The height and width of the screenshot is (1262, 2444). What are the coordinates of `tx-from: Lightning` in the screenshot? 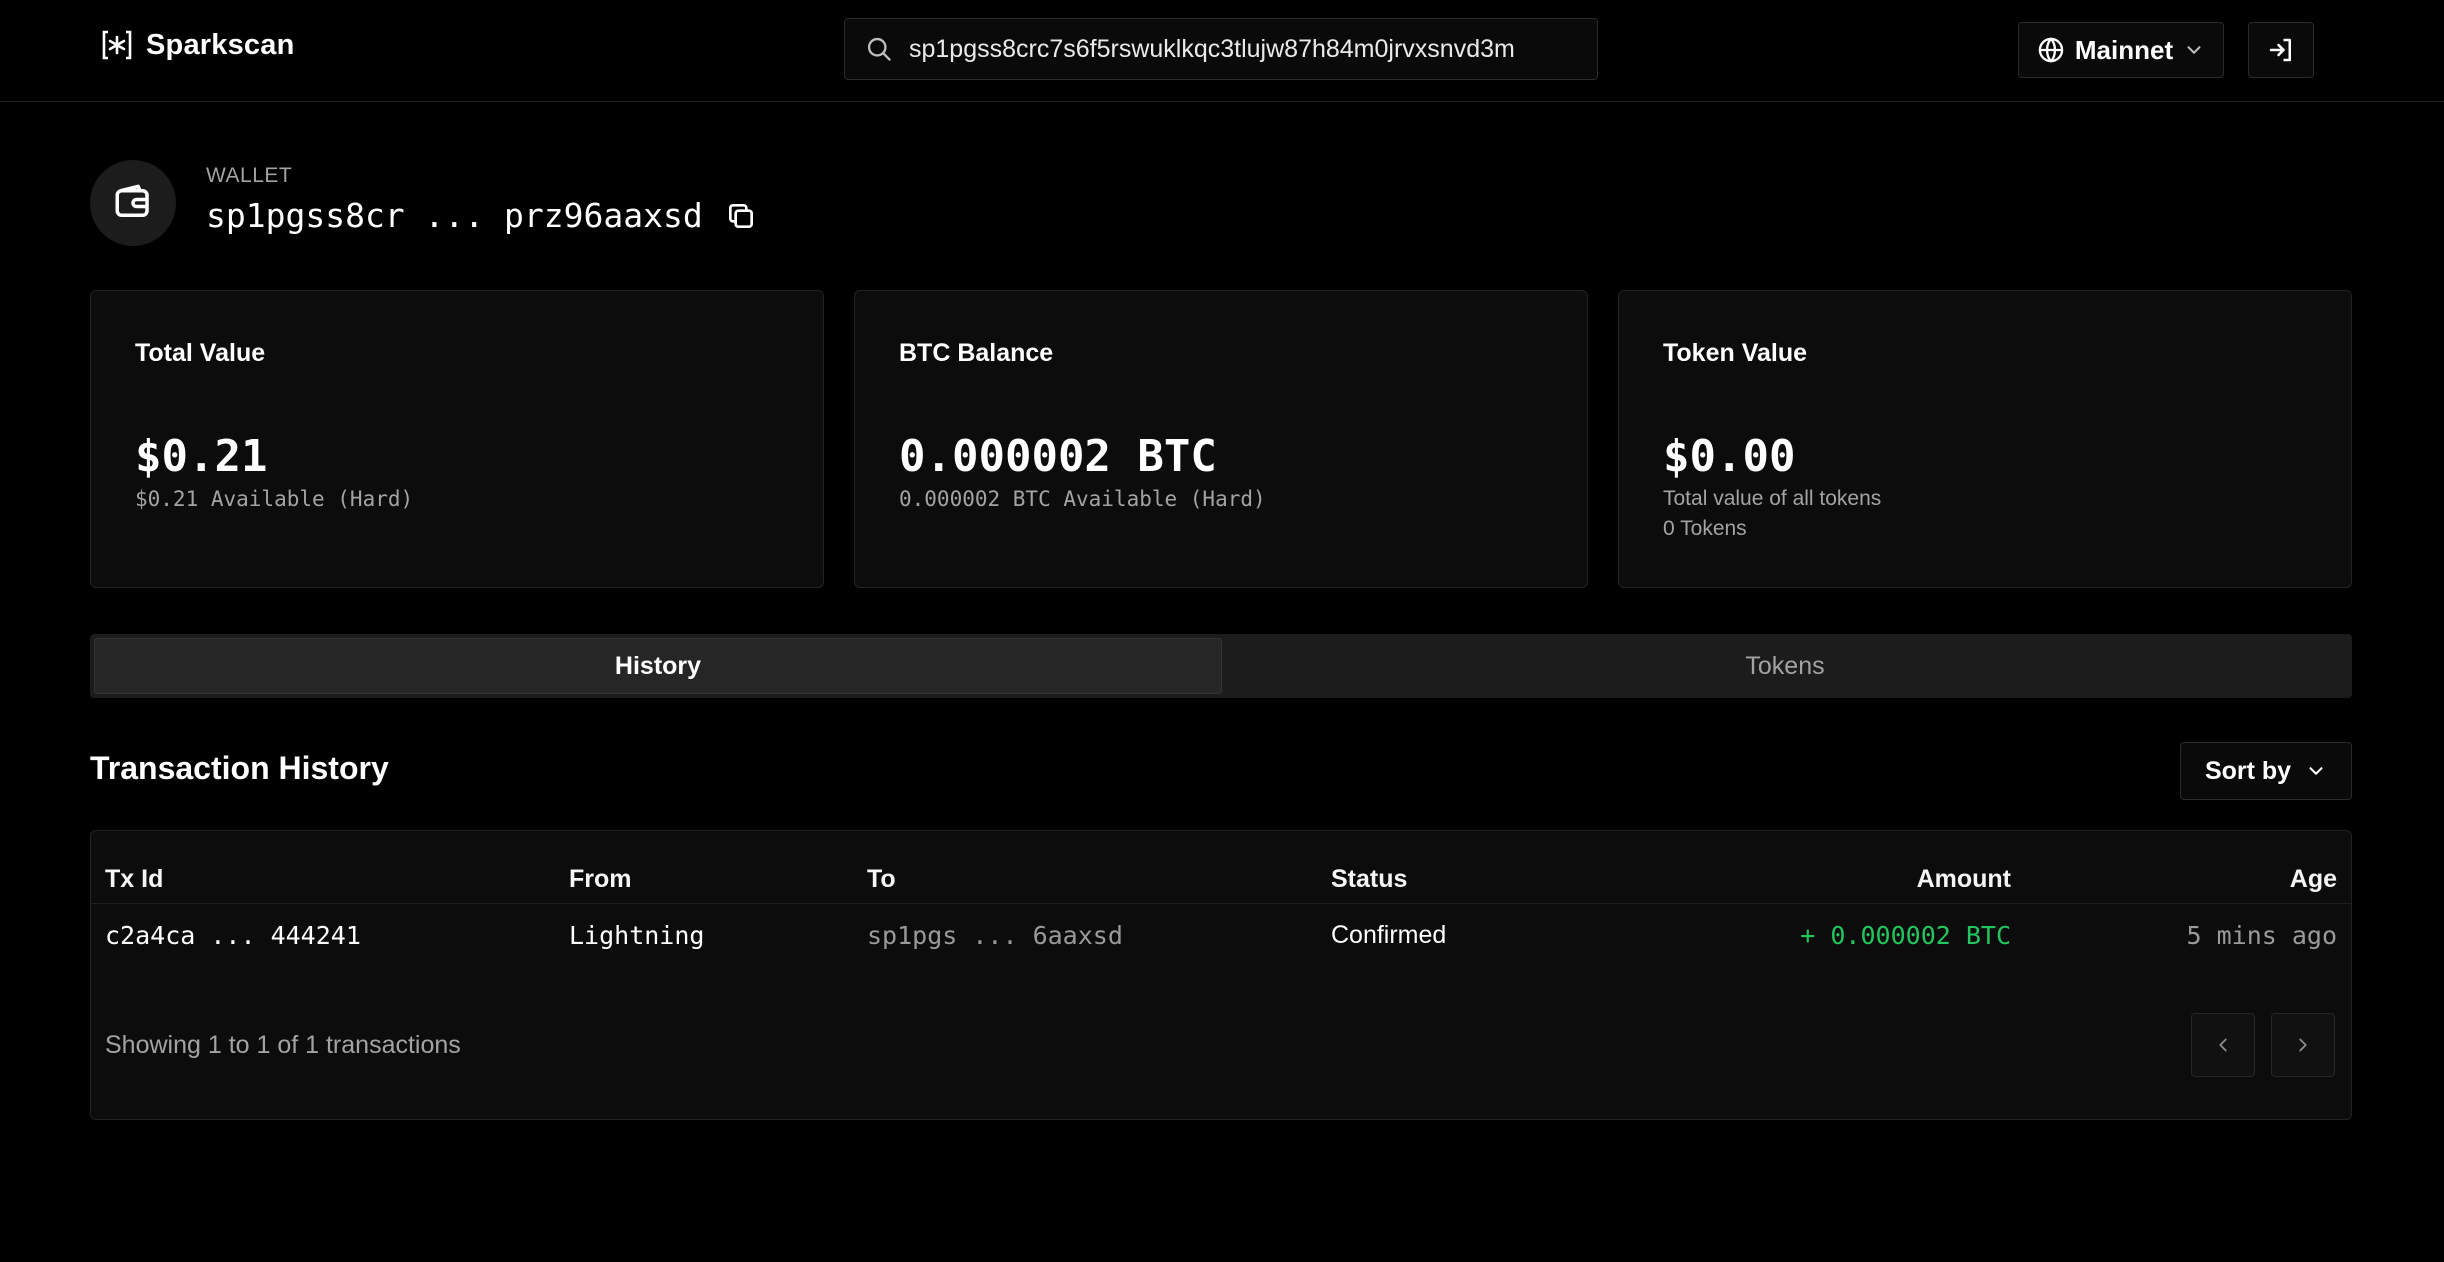 It's located at (637, 935).